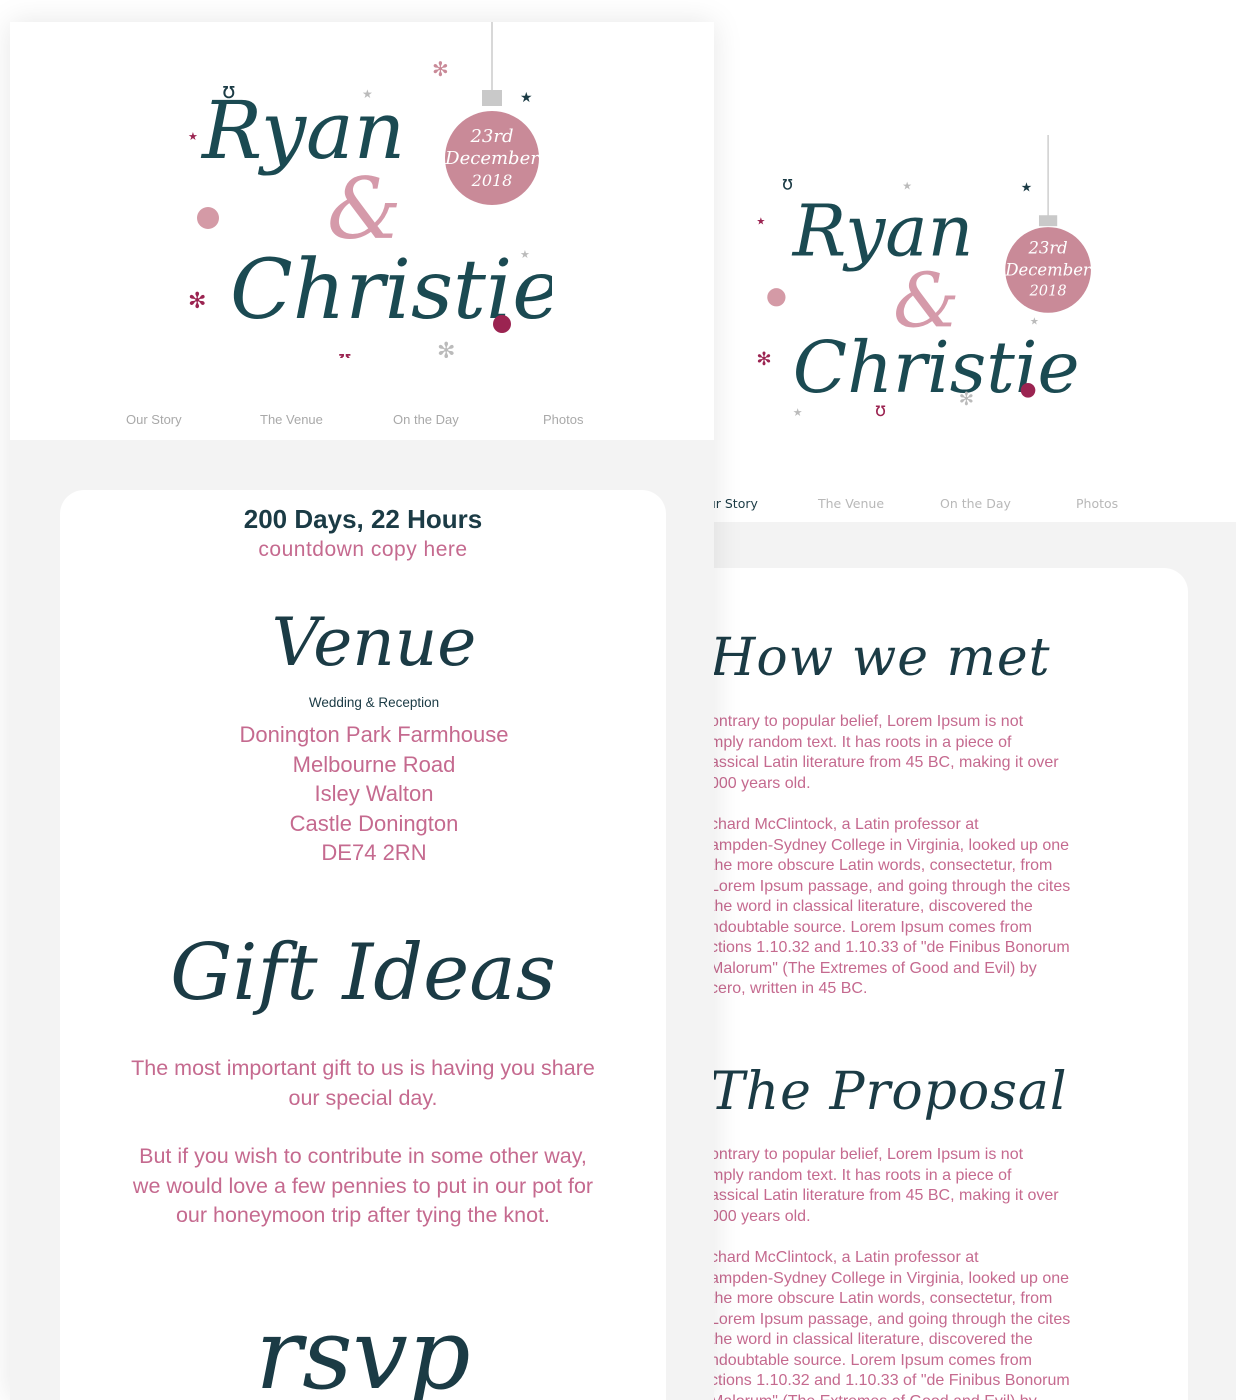 The image size is (1250, 1400). Describe the element at coordinates (889, 1092) in the screenshot. I see `proposal-title: The Proposal` at that location.